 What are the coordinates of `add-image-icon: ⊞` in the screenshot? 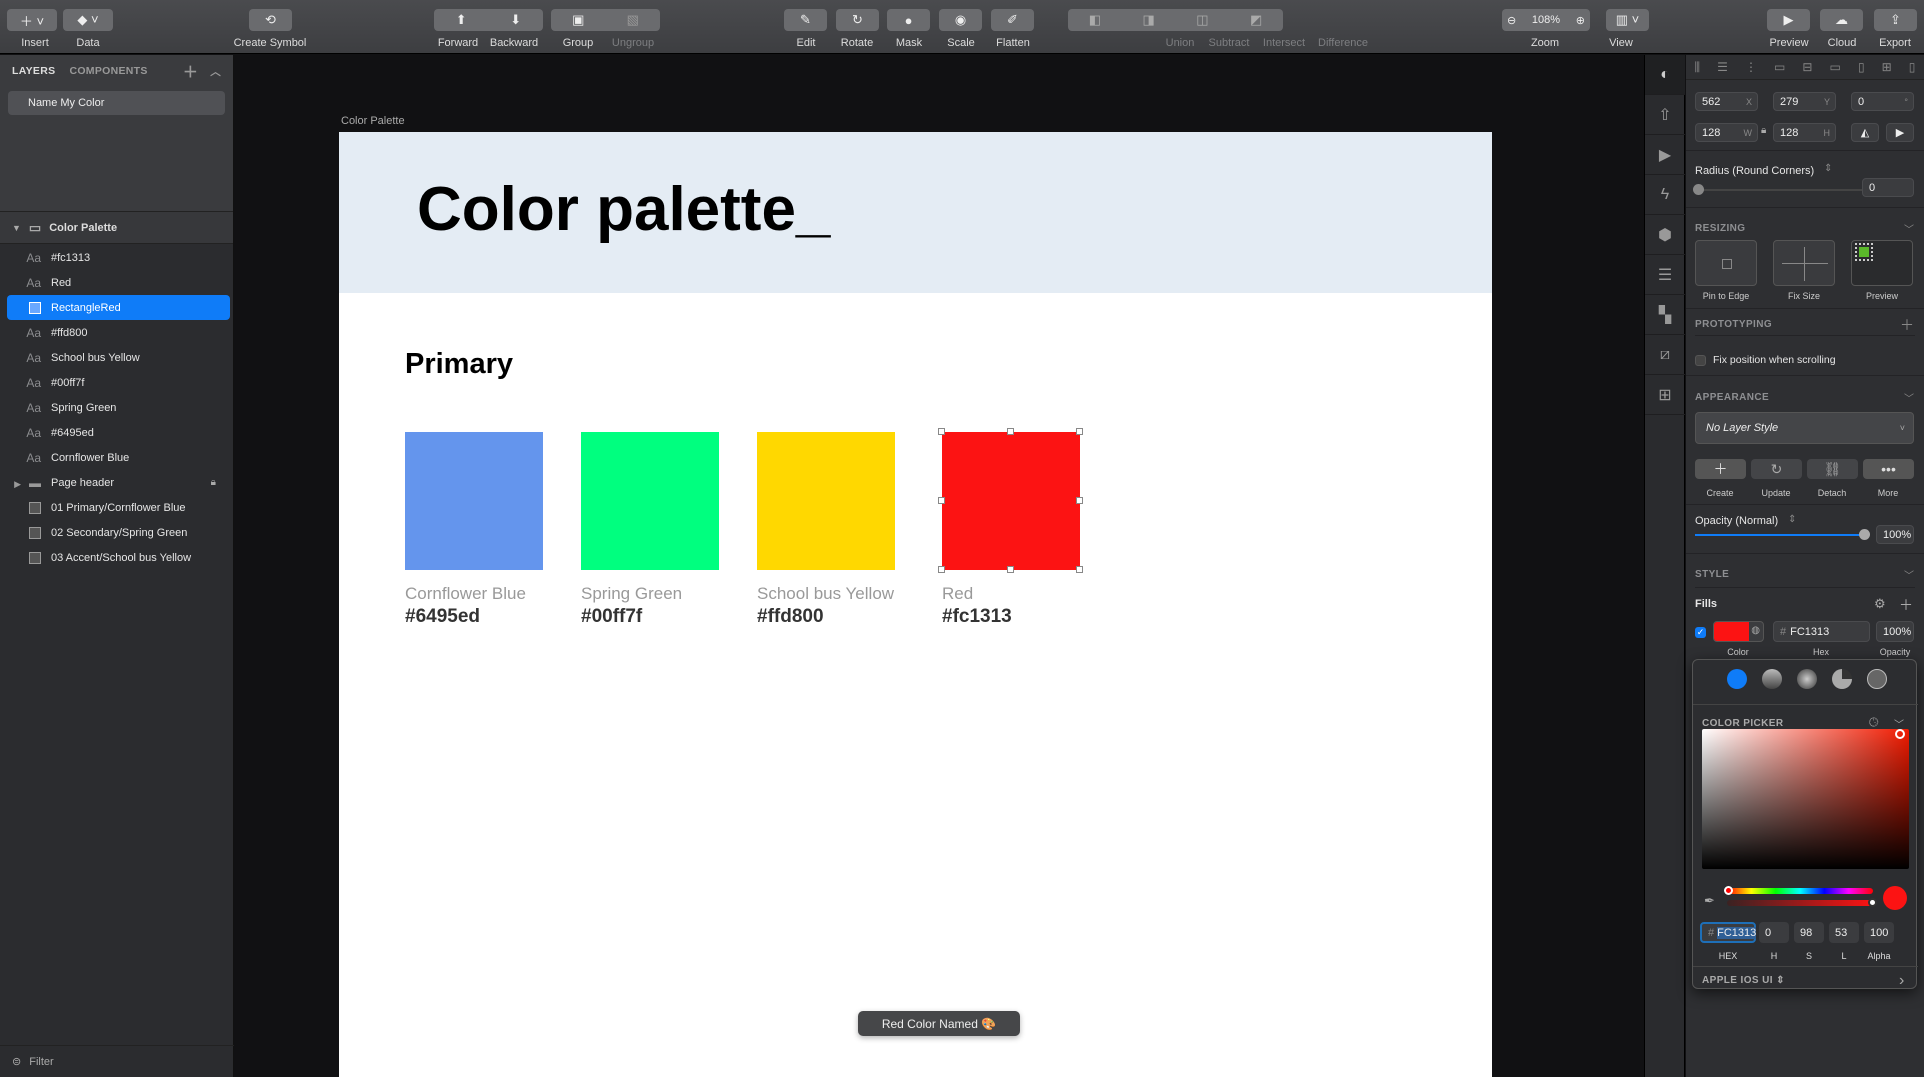 It's located at (1665, 395).